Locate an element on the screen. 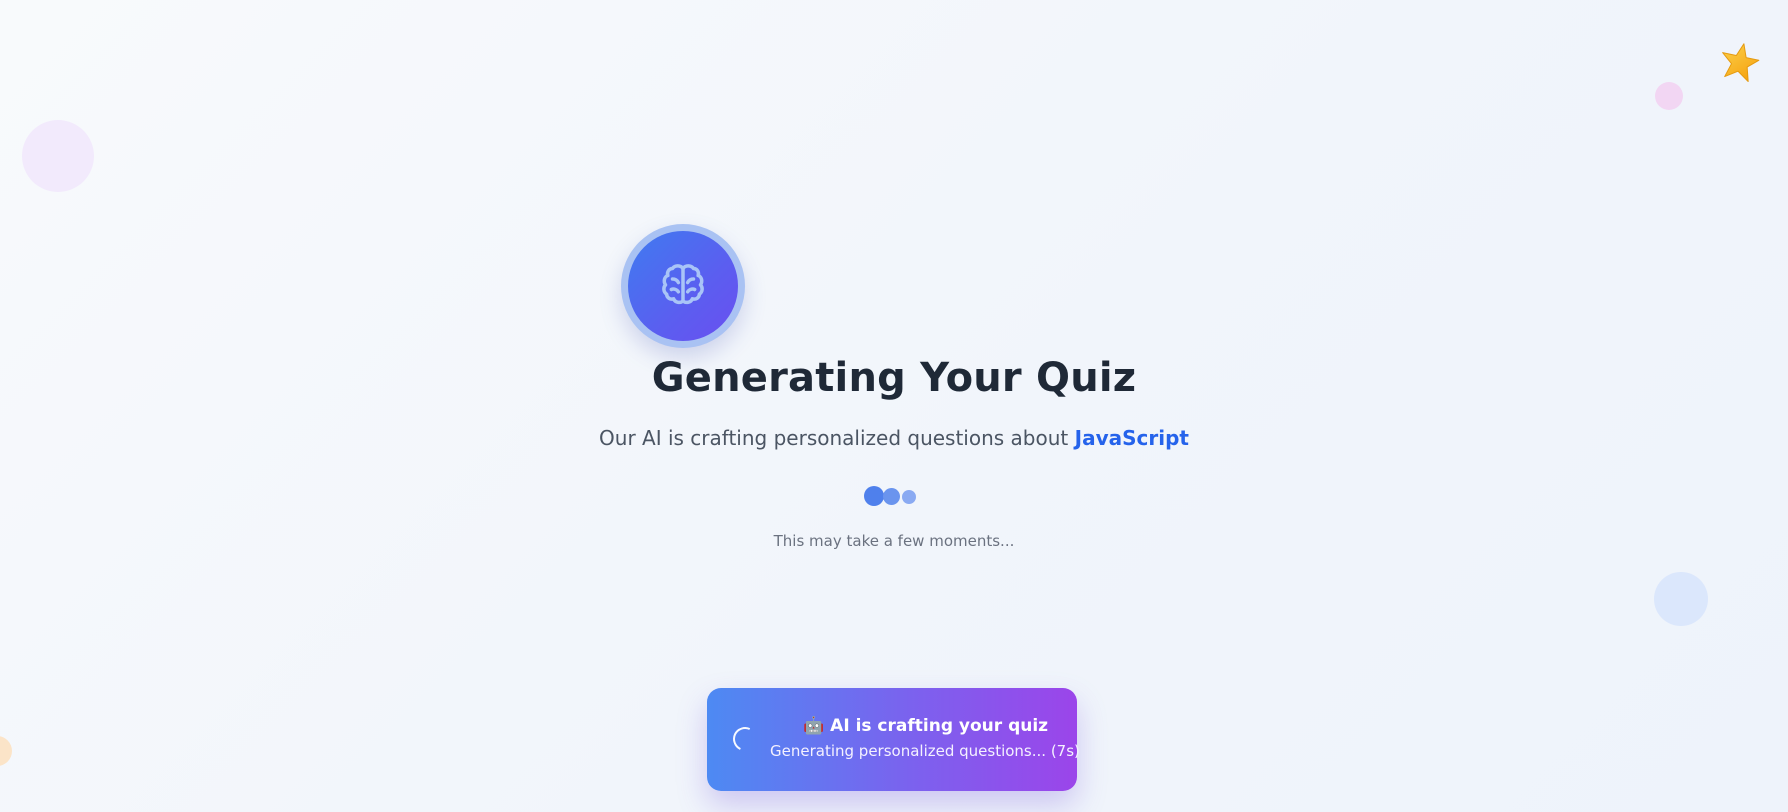 This screenshot has width=1788, height=812. decorative-circle-blue is located at coordinates (1681, 599).